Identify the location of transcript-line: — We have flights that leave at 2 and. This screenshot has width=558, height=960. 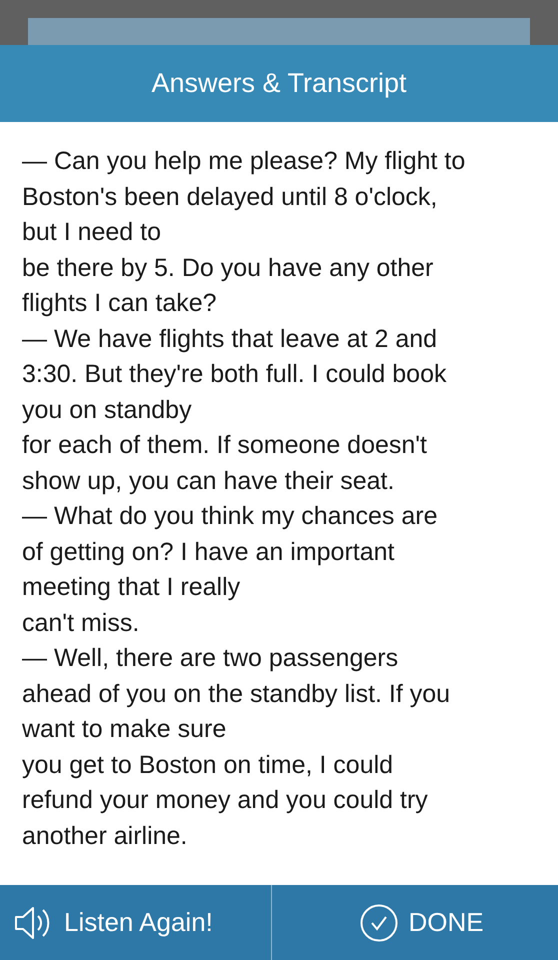
(230, 339).